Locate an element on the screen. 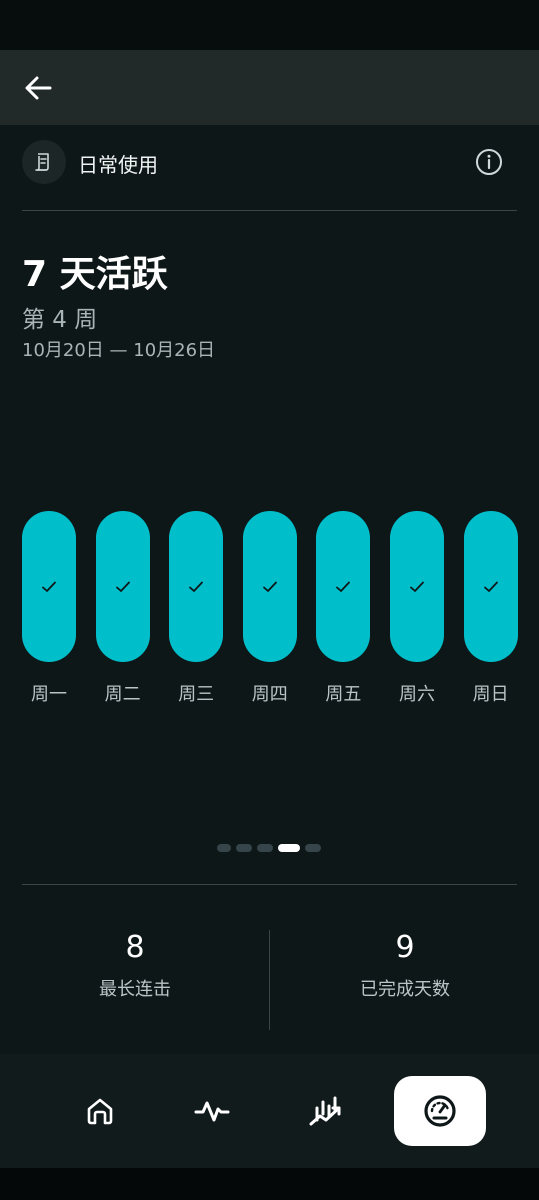  day-label: 周一 is located at coordinates (49, 694).